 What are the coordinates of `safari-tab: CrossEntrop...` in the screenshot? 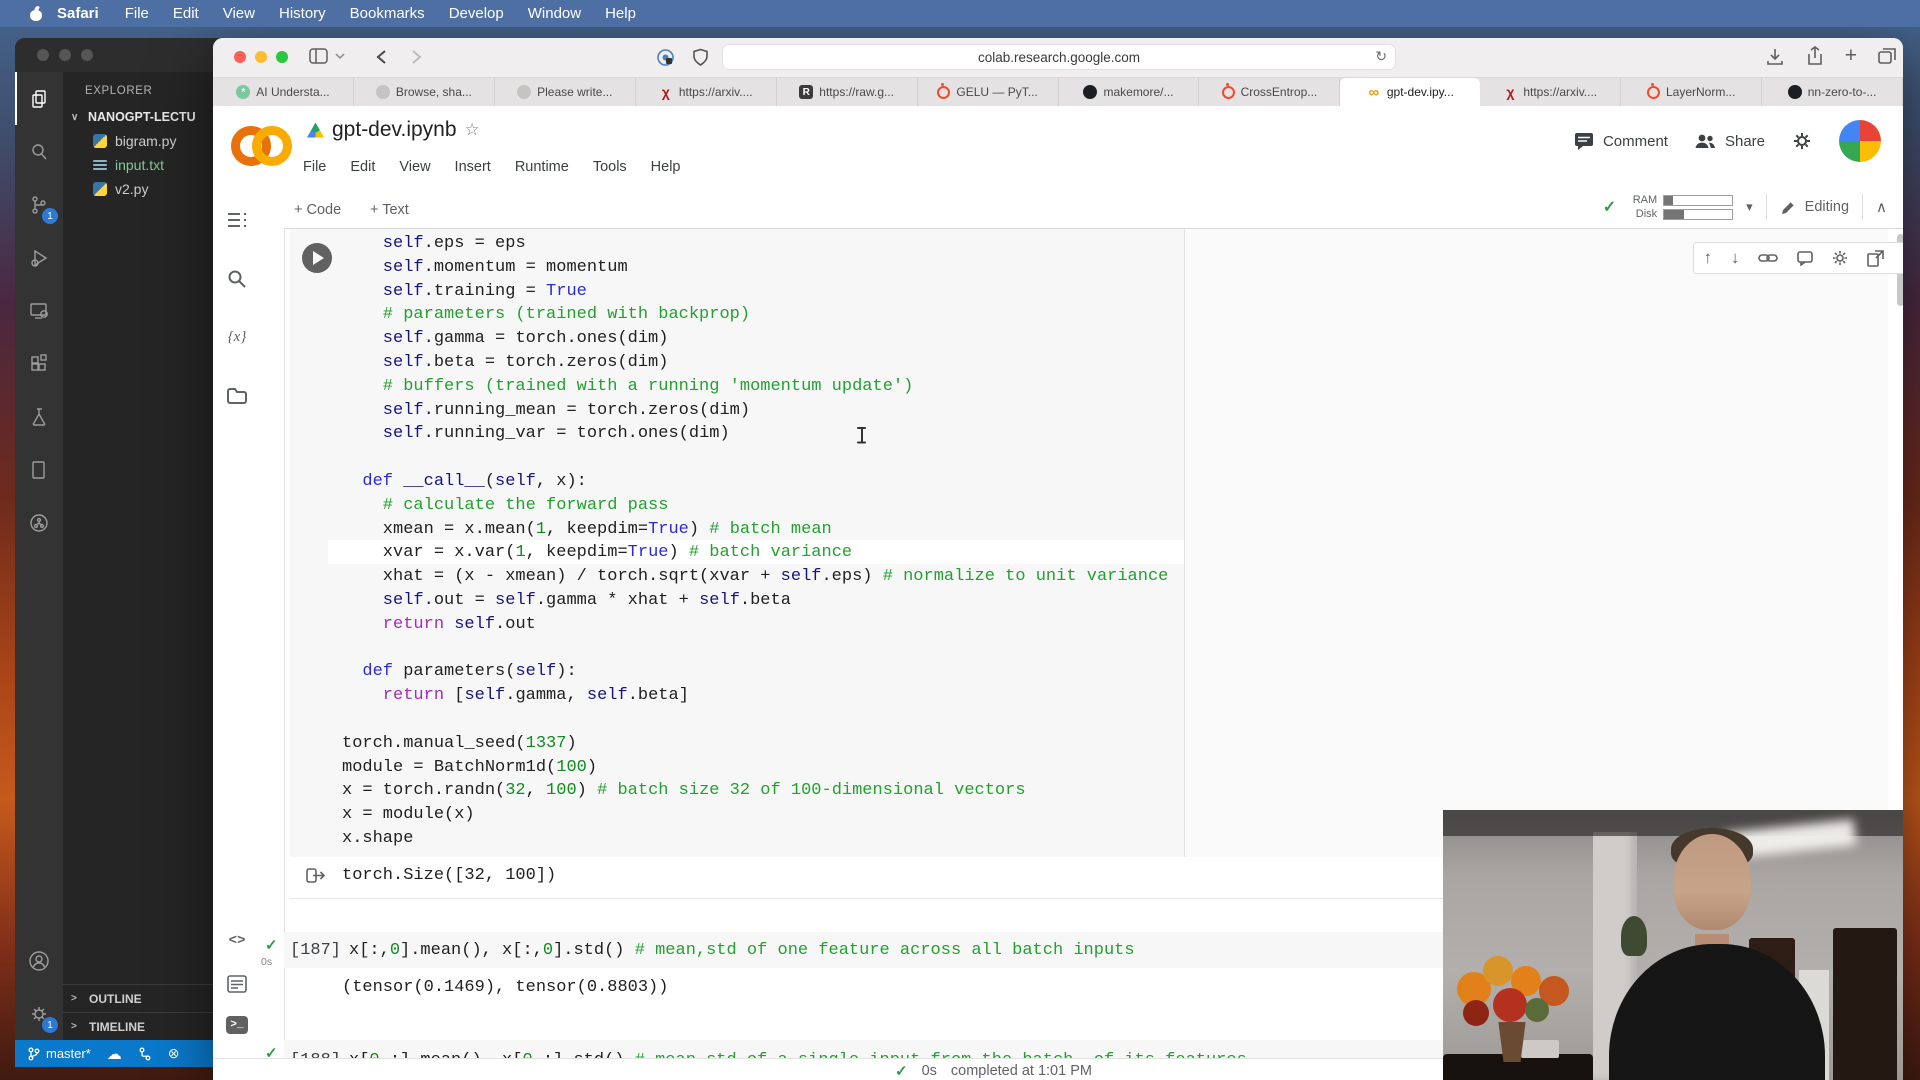 It's located at (1270, 92).